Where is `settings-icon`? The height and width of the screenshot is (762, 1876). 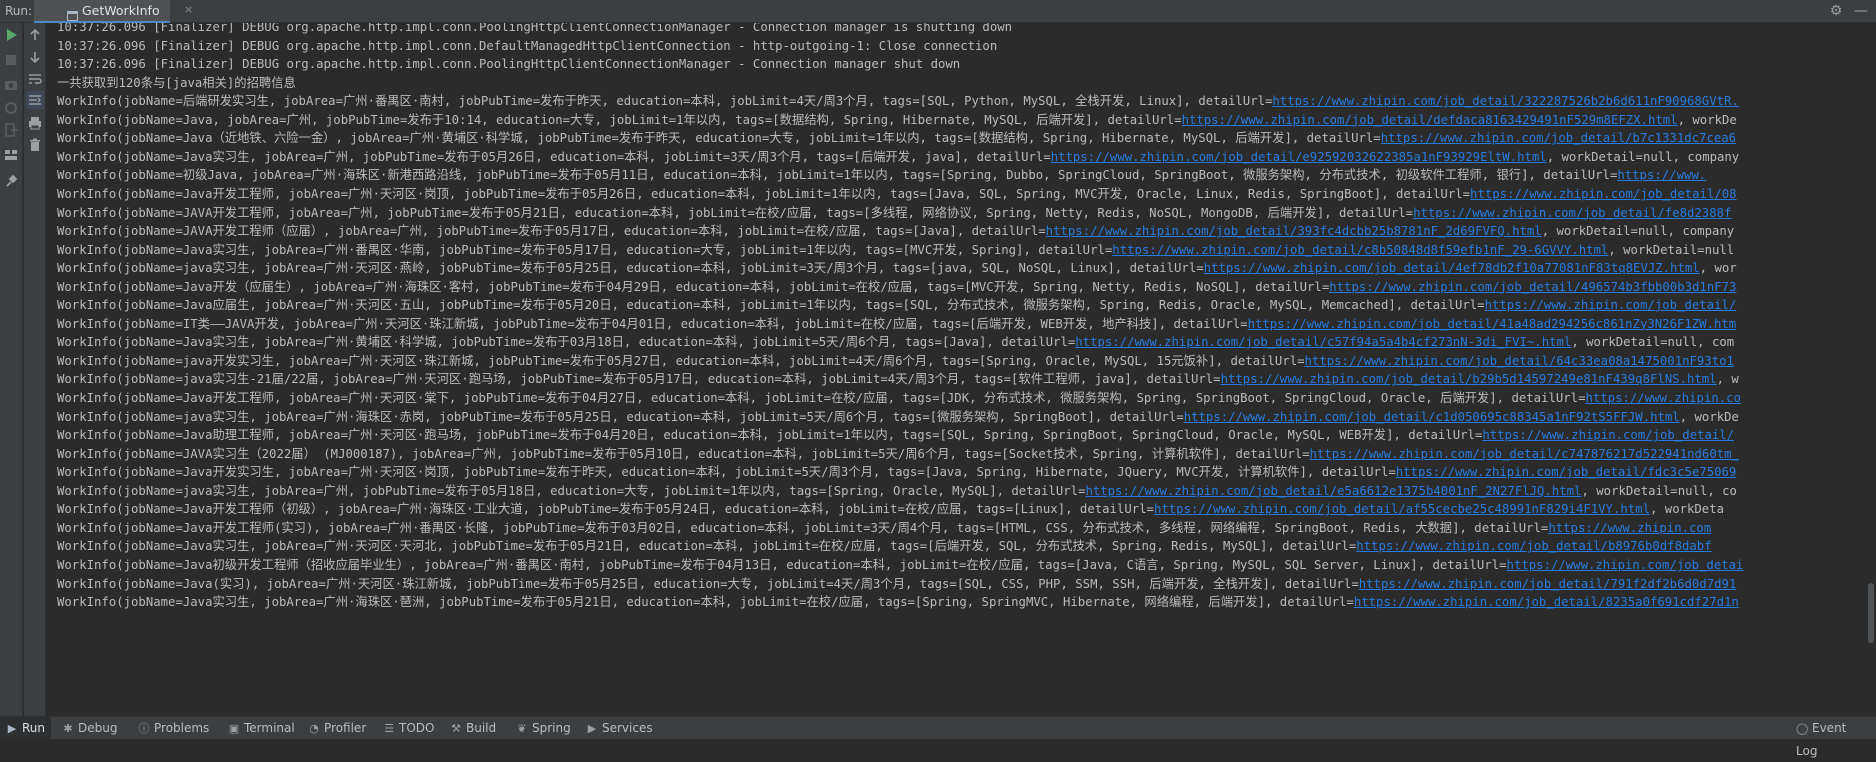 settings-icon is located at coordinates (11, 108).